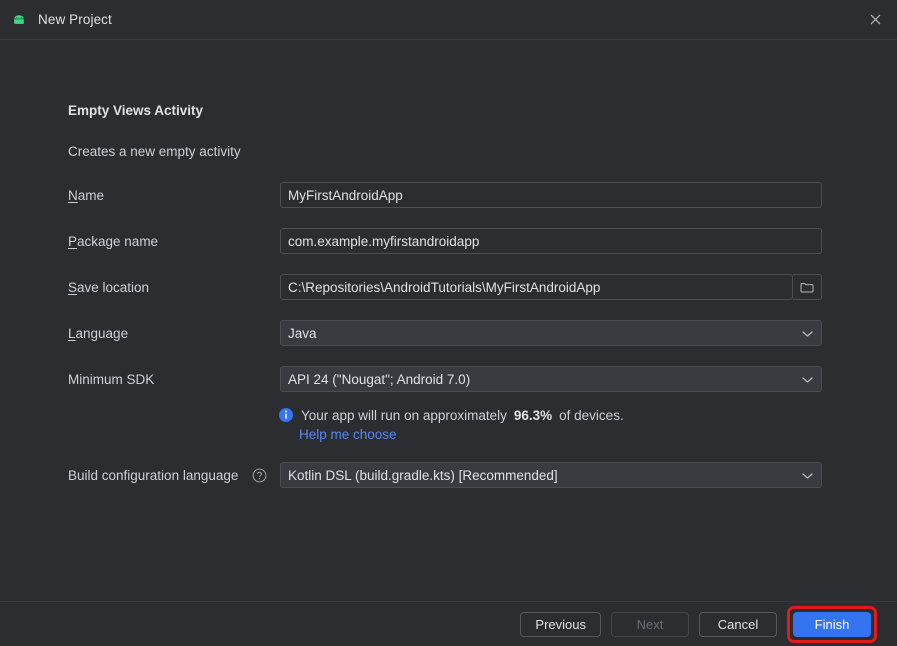  What do you see at coordinates (551, 333) in the screenshot?
I see `language-select: Java` at bounding box center [551, 333].